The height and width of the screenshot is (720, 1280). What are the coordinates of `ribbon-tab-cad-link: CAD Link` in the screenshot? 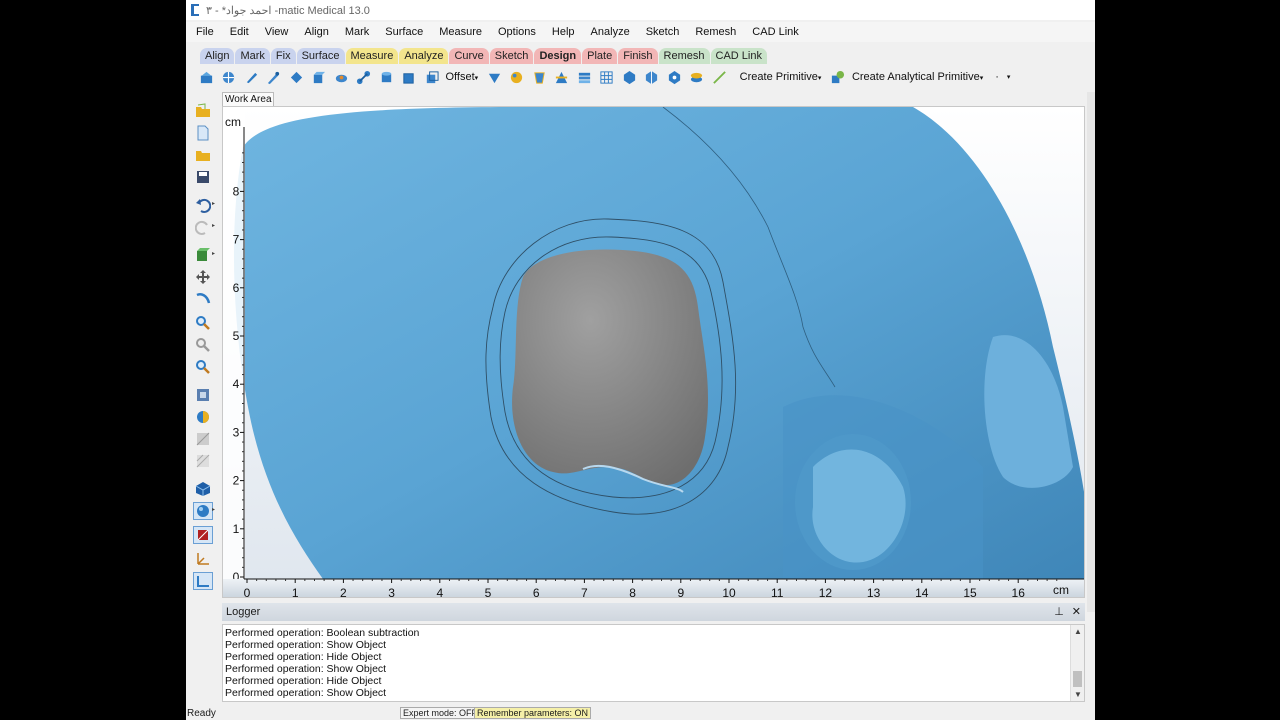 It's located at (738, 56).